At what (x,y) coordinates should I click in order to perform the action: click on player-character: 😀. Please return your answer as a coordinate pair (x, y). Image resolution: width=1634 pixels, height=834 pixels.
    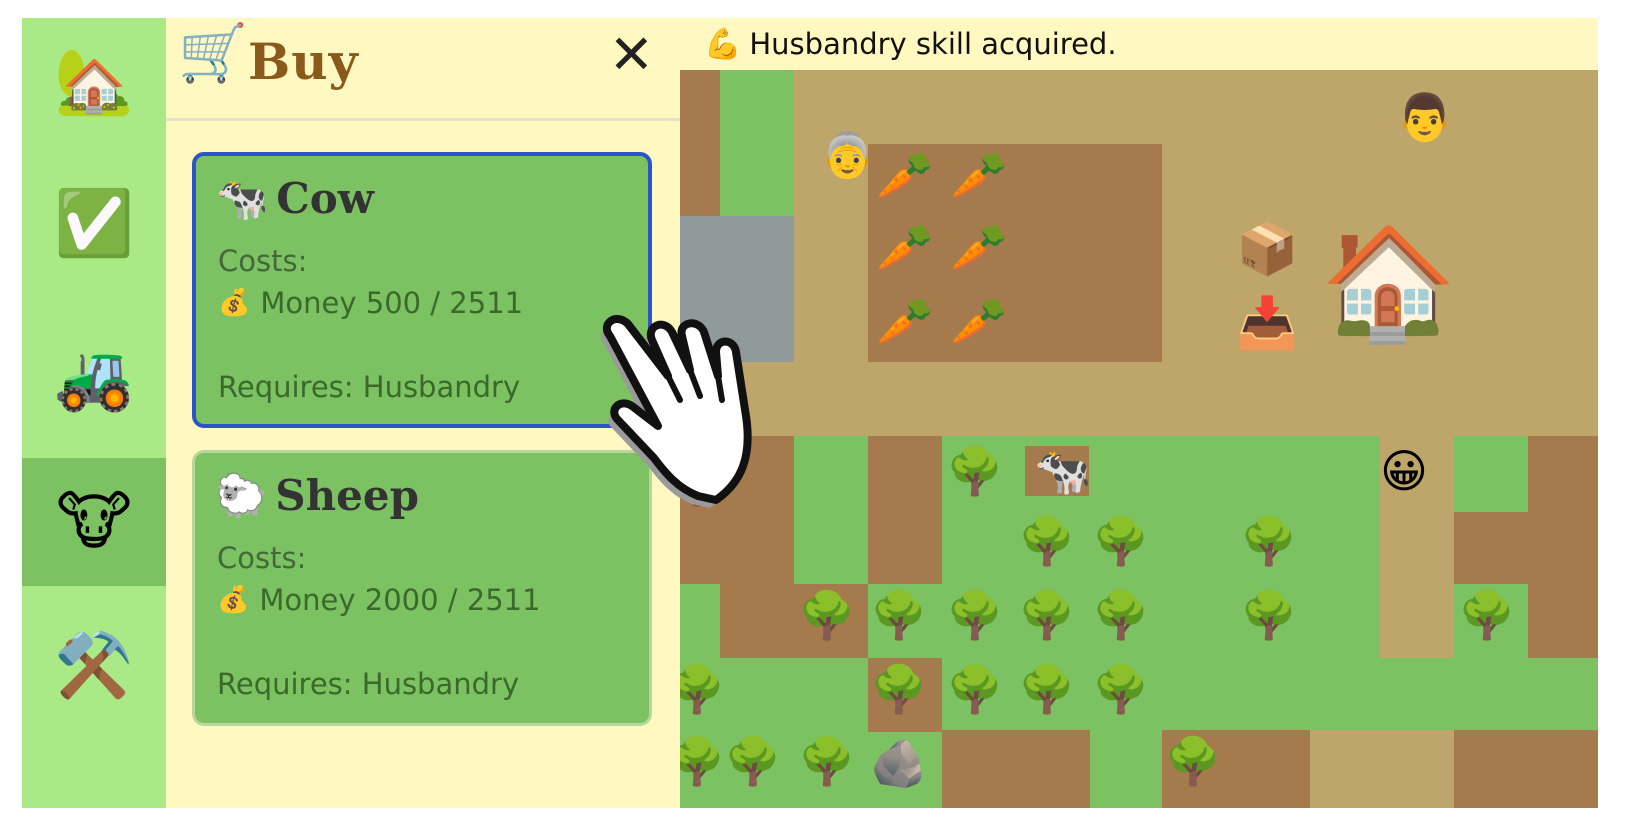
    Looking at the image, I should click on (1404, 471).